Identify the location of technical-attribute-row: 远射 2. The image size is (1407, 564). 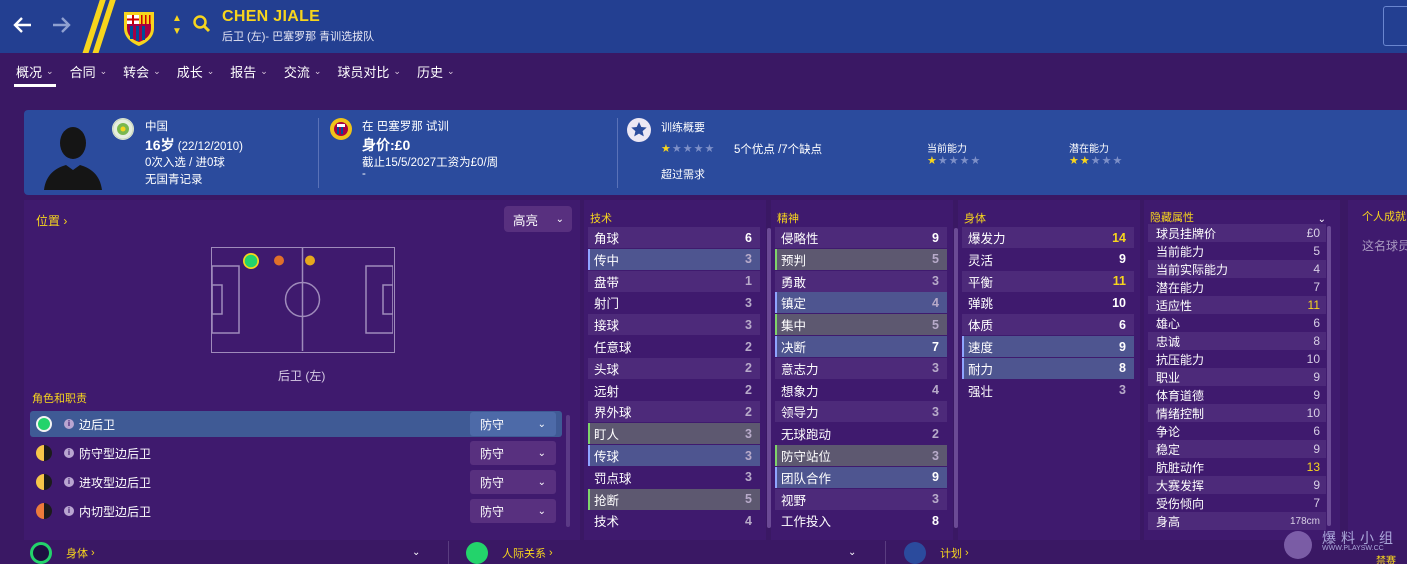
(674, 390).